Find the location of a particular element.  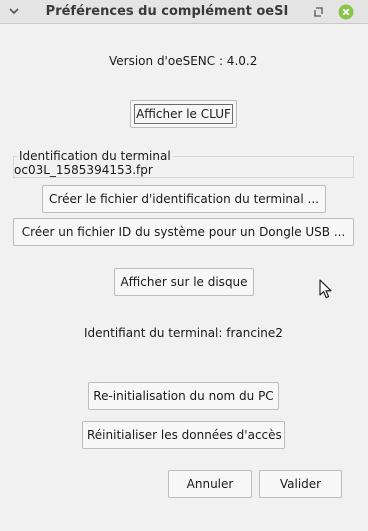

ok-button-label: Valider is located at coordinates (300, 484).